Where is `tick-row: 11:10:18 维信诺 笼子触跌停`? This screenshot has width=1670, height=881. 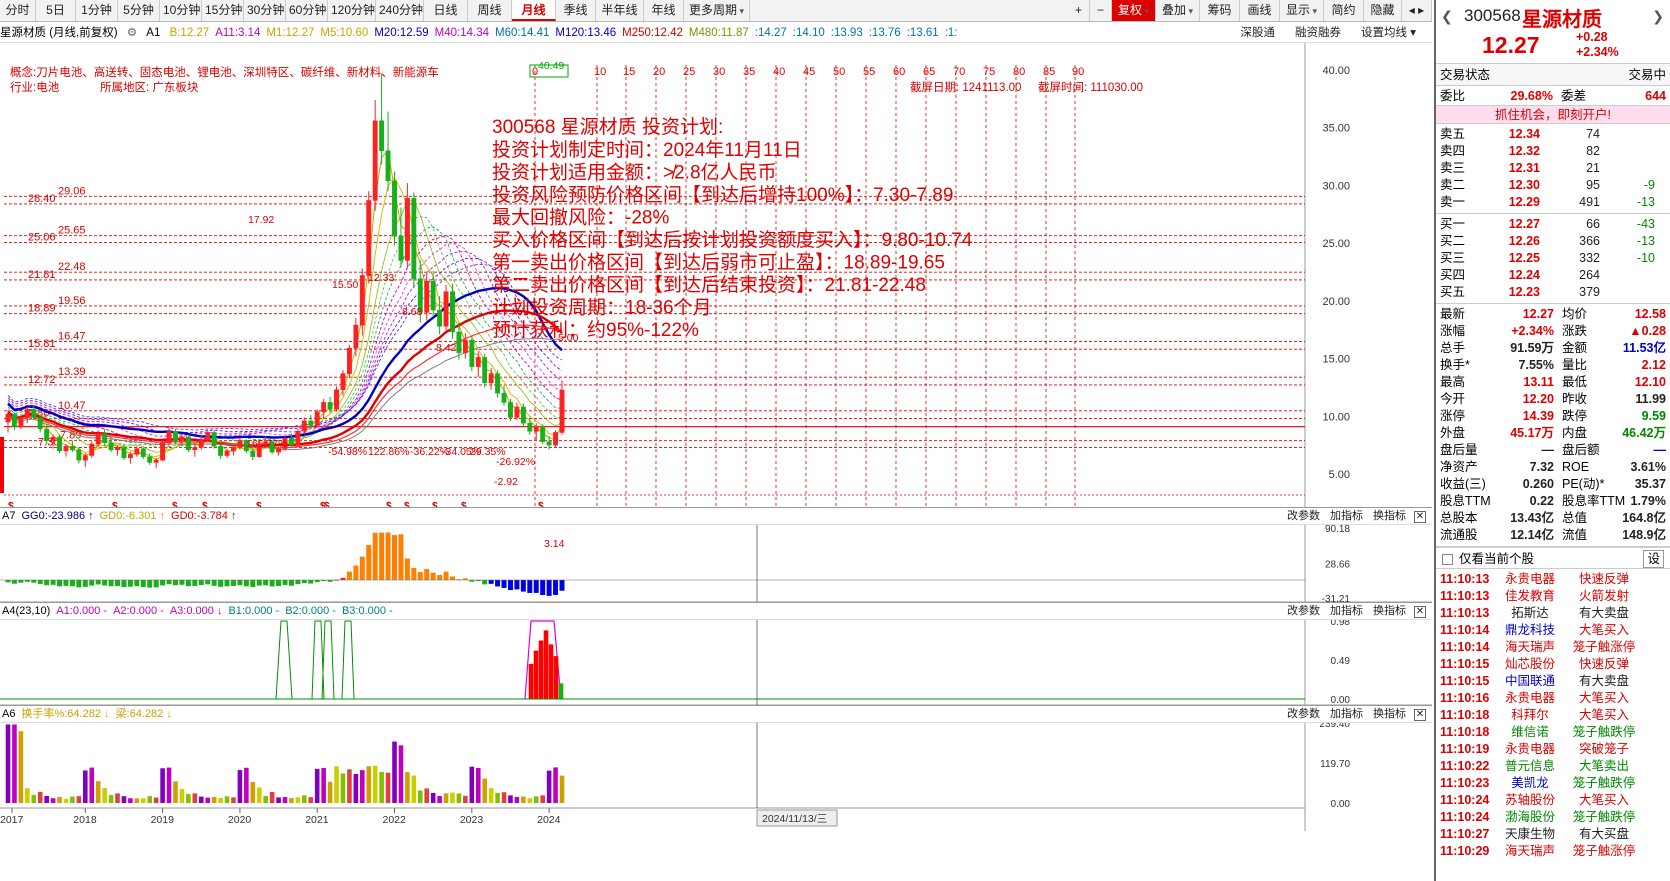 tick-row: 11:10:18 维信诺 笼子触跌停 is located at coordinates (1553, 732).